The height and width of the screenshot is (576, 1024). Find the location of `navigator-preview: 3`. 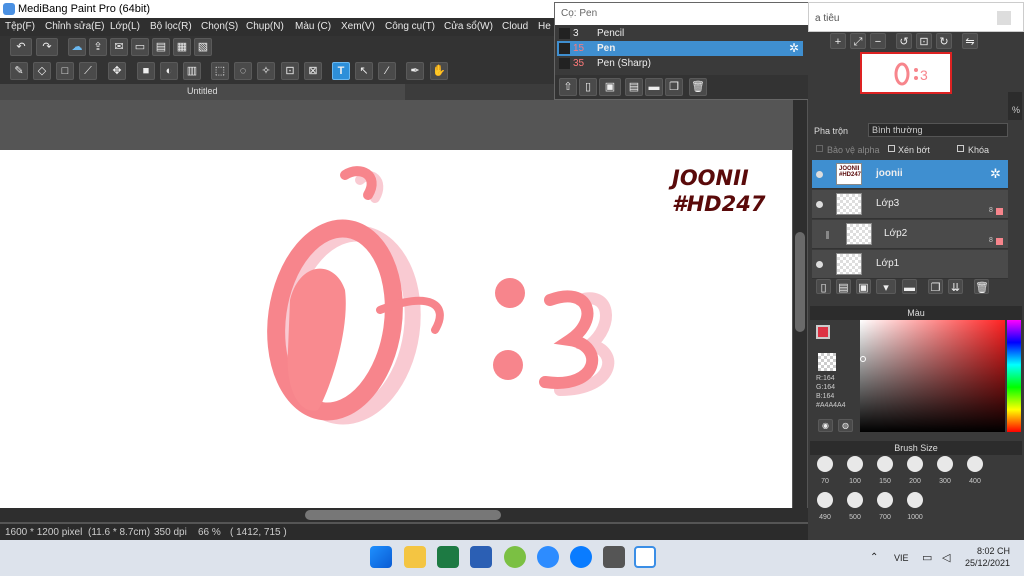

navigator-preview: 3 is located at coordinates (906, 73).